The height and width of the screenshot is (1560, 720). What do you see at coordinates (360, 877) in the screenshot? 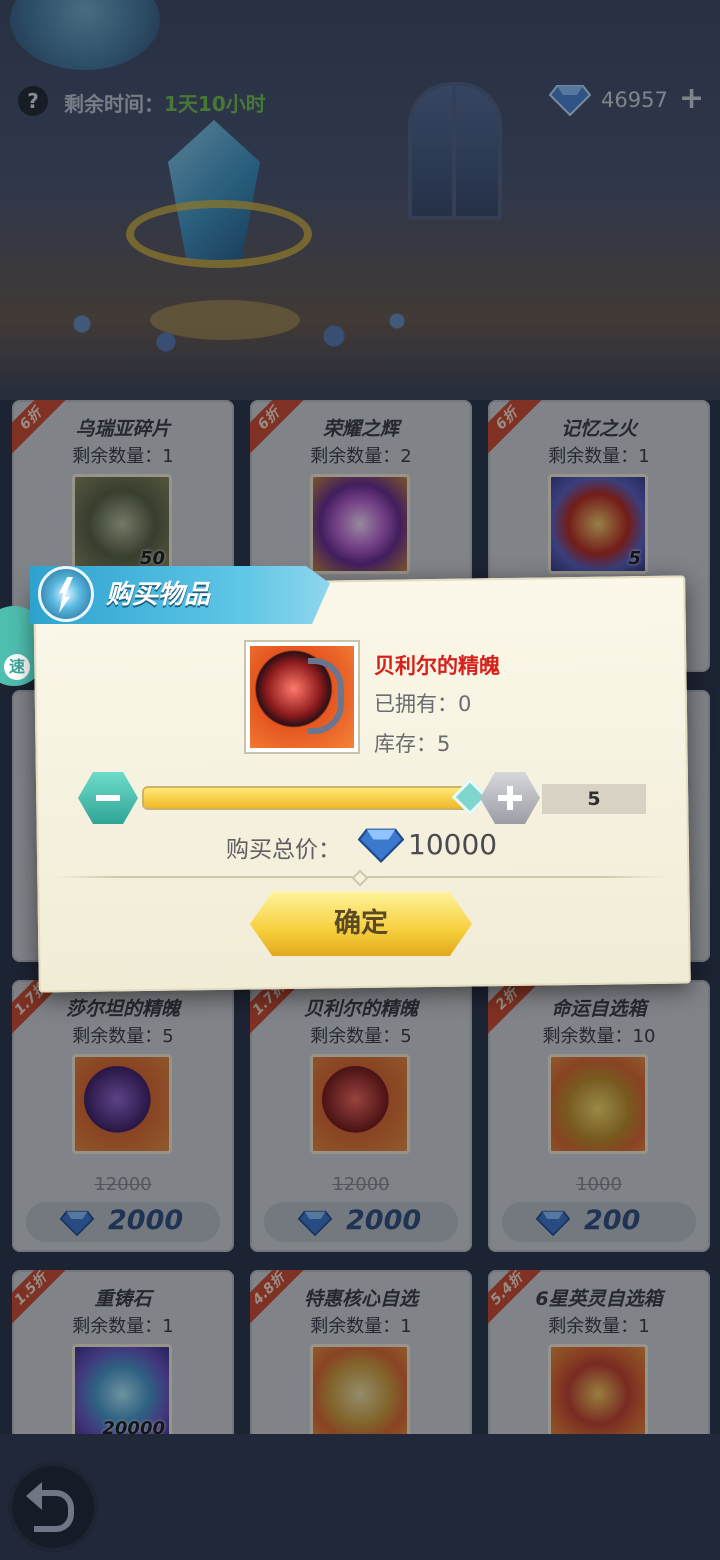
I see `dialog-divider` at bounding box center [360, 877].